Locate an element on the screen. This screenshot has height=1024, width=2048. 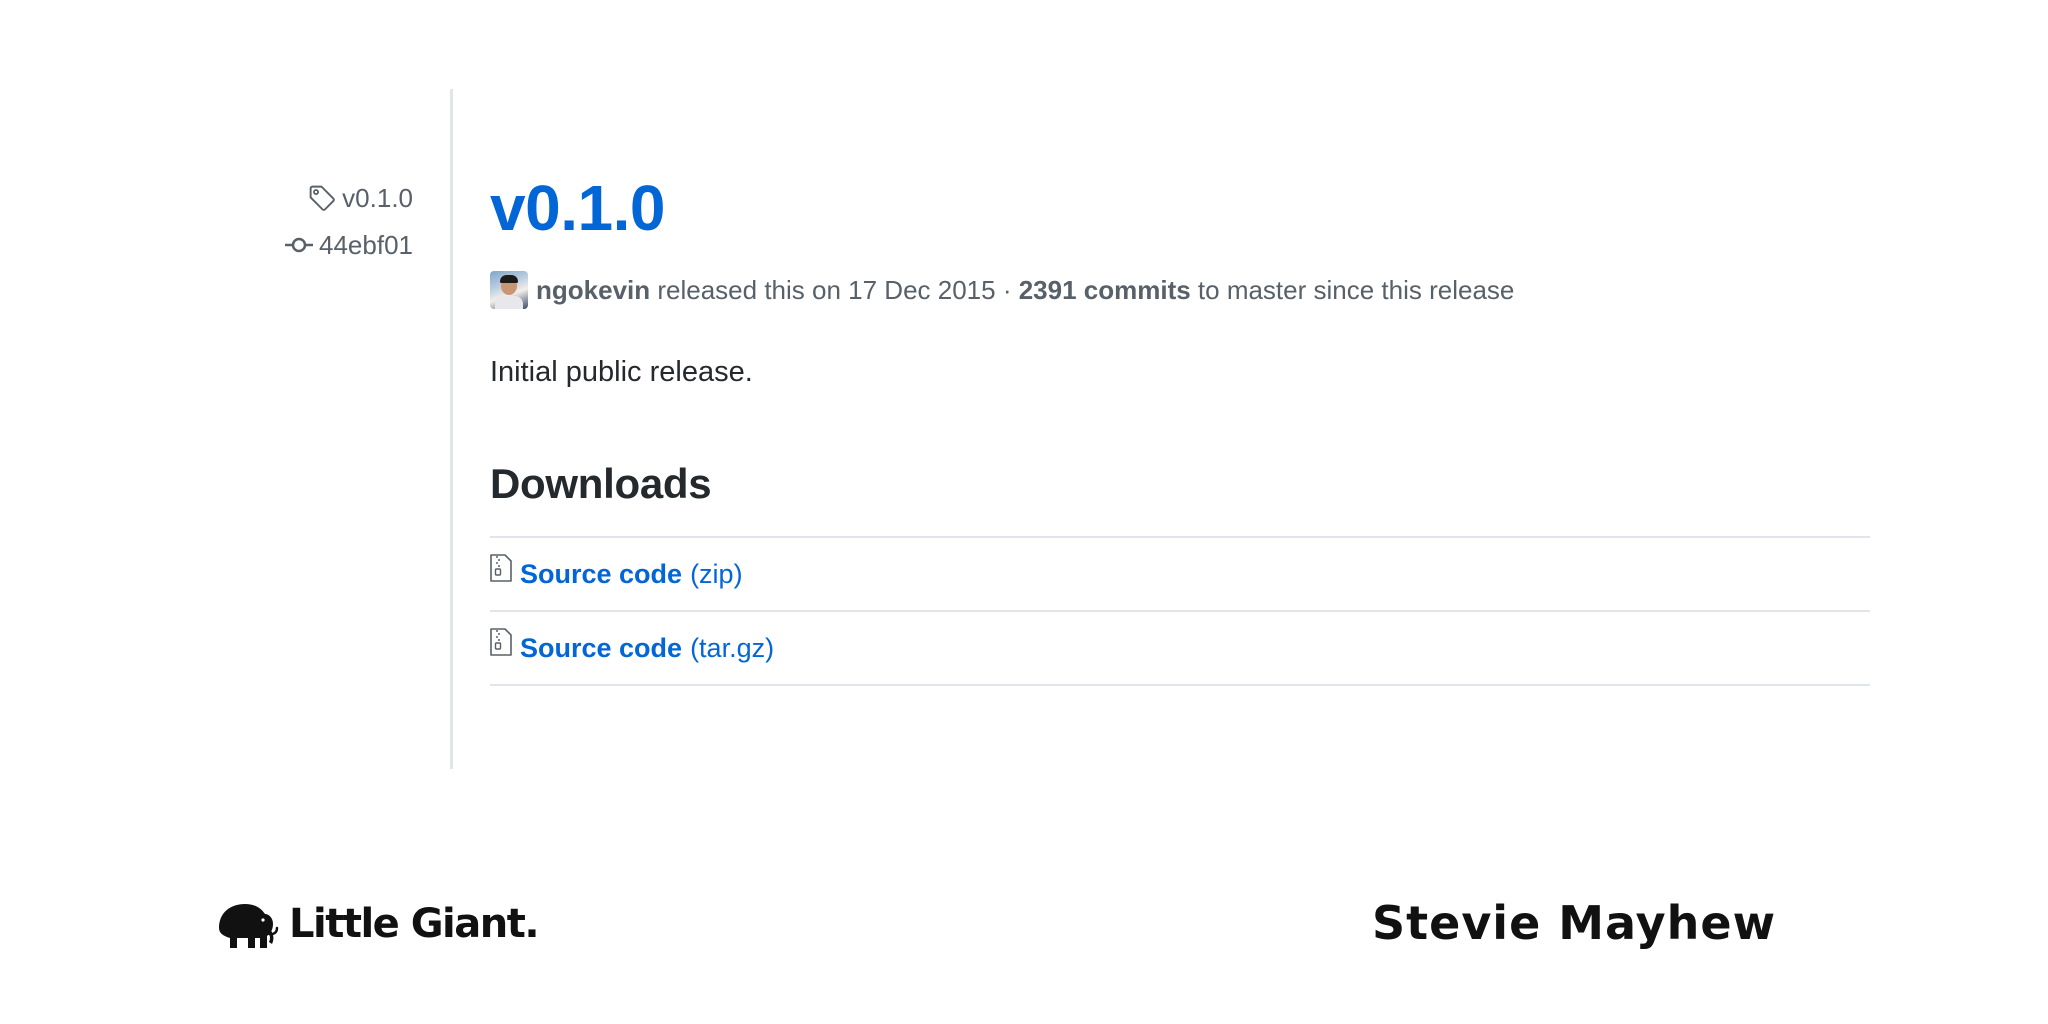
release-commit: 44ebf01 is located at coordinates (349, 245).